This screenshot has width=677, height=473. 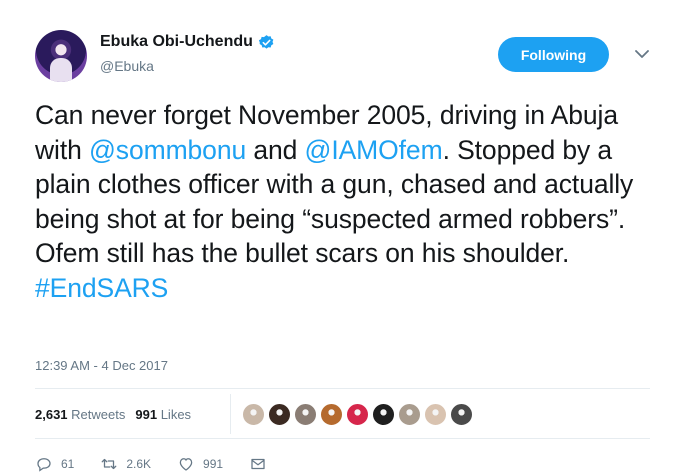 What do you see at coordinates (101, 365) in the screenshot?
I see `tweet-timestamp: 12:39 AM - 4 Dec 2017` at bounding box center [101, 365].